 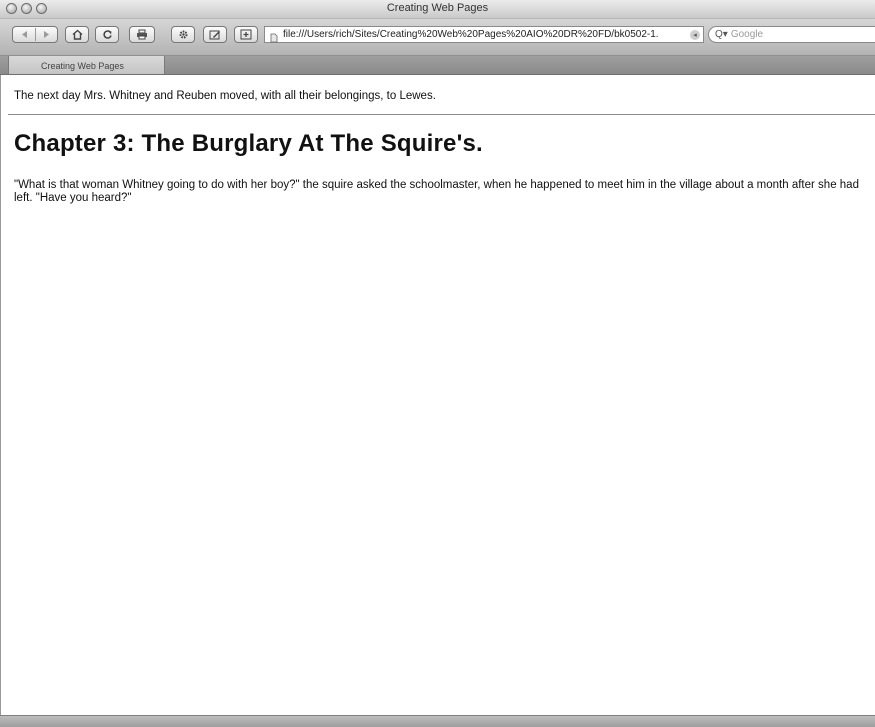 I want to click on add-bookmark-button, so click(x=246, y=34).